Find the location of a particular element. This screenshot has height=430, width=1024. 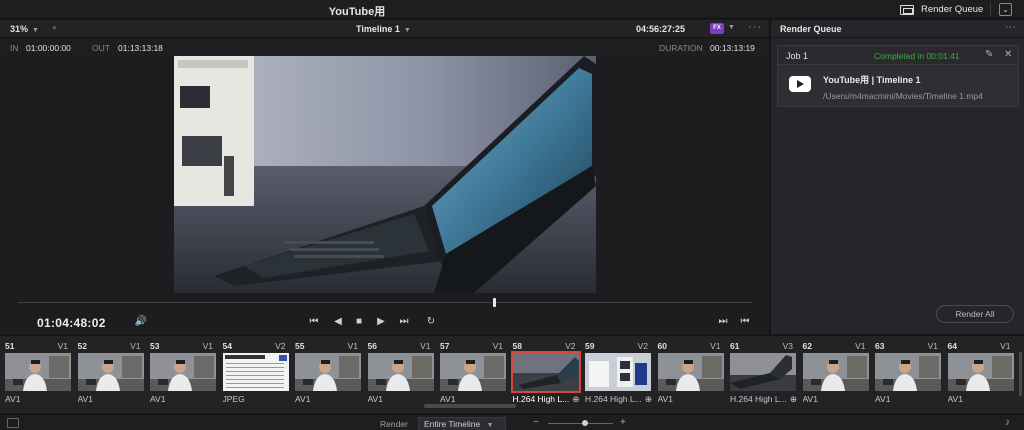

out-timecode: 01:13:13:18 is located at coordinates (140, 48).